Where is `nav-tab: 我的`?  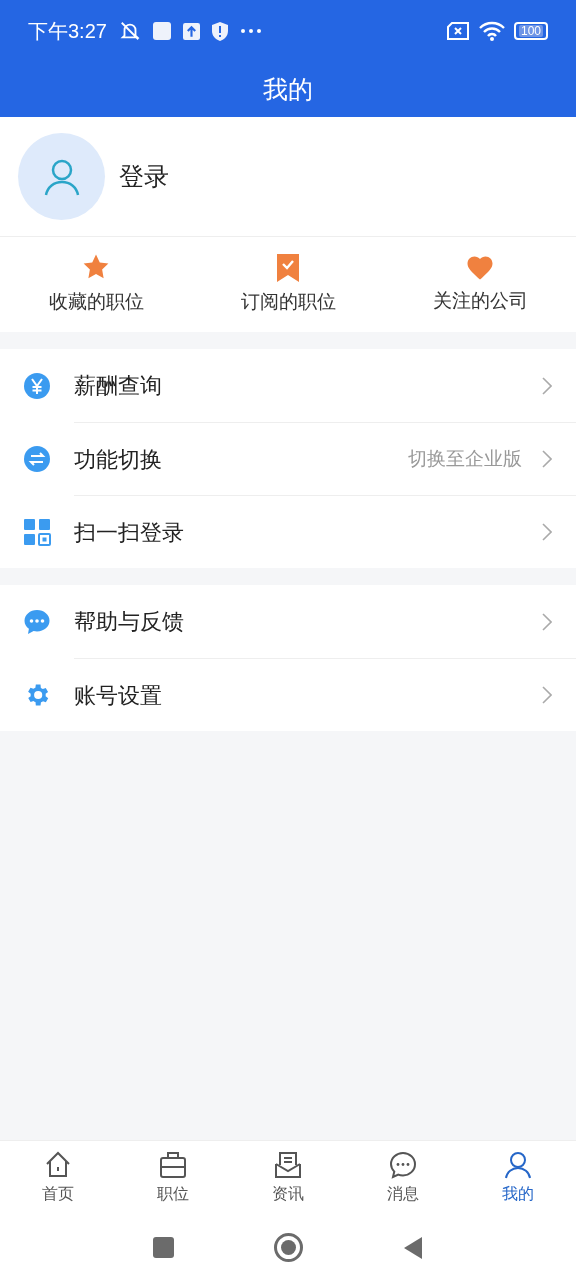
nav-tab: 我的 is located at coordinates (518, 1178).